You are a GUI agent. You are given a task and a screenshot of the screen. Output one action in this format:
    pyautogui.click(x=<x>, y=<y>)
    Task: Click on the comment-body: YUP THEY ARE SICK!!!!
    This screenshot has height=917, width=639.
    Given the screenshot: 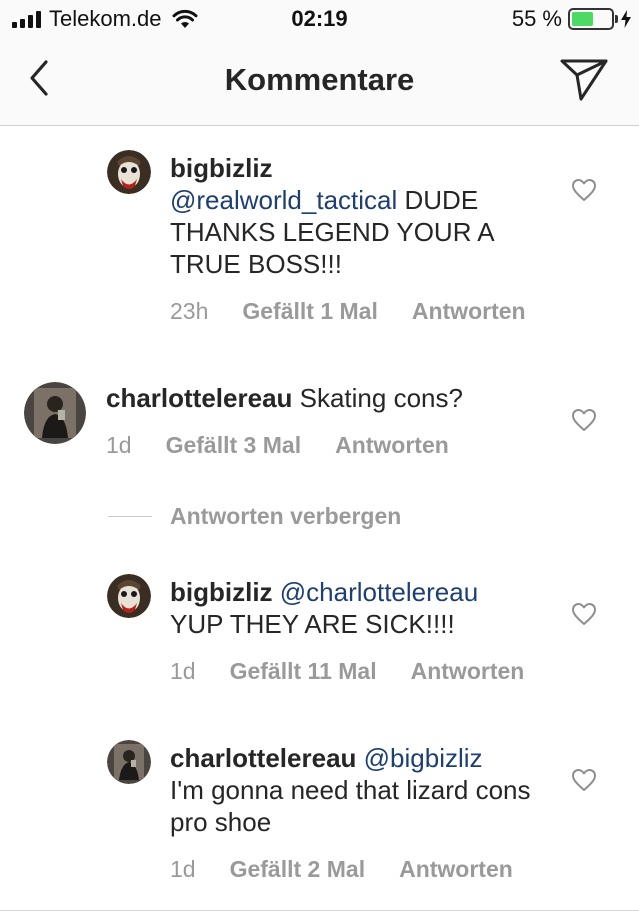 What is the action you would take?
    pyautogui.click(x=312, y=624)
    